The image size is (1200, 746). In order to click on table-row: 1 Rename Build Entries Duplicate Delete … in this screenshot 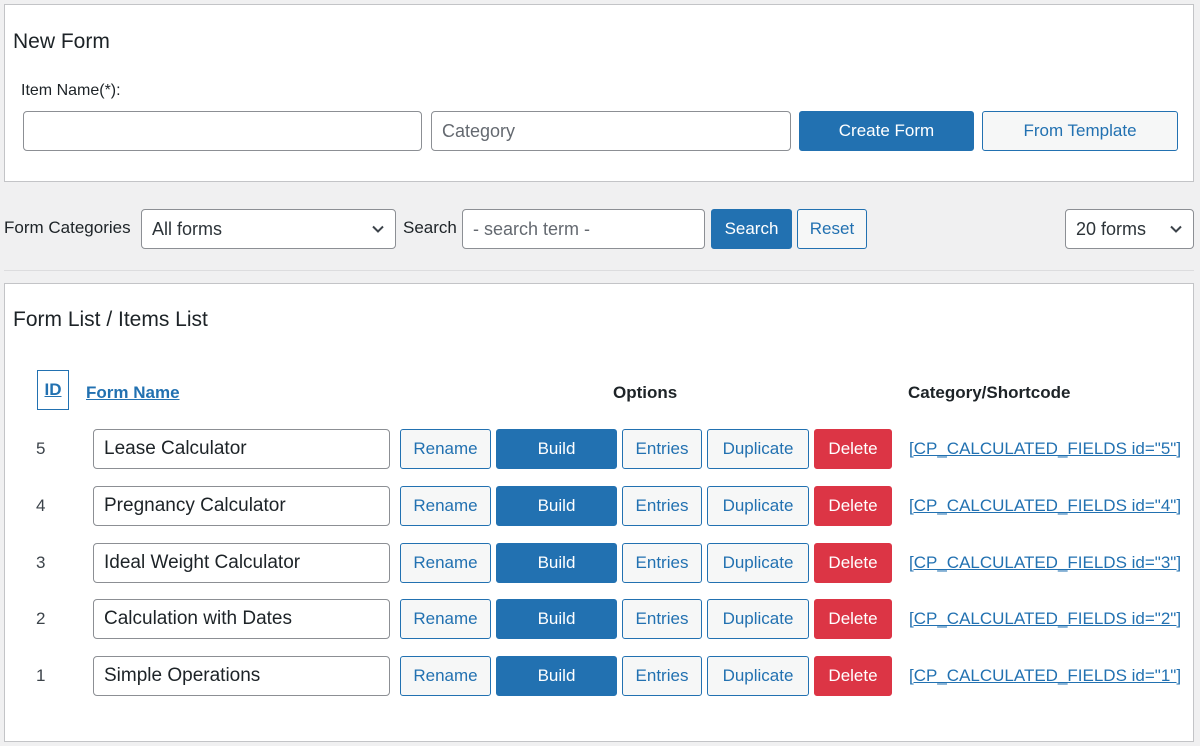, I will do `click(599, 676)`.